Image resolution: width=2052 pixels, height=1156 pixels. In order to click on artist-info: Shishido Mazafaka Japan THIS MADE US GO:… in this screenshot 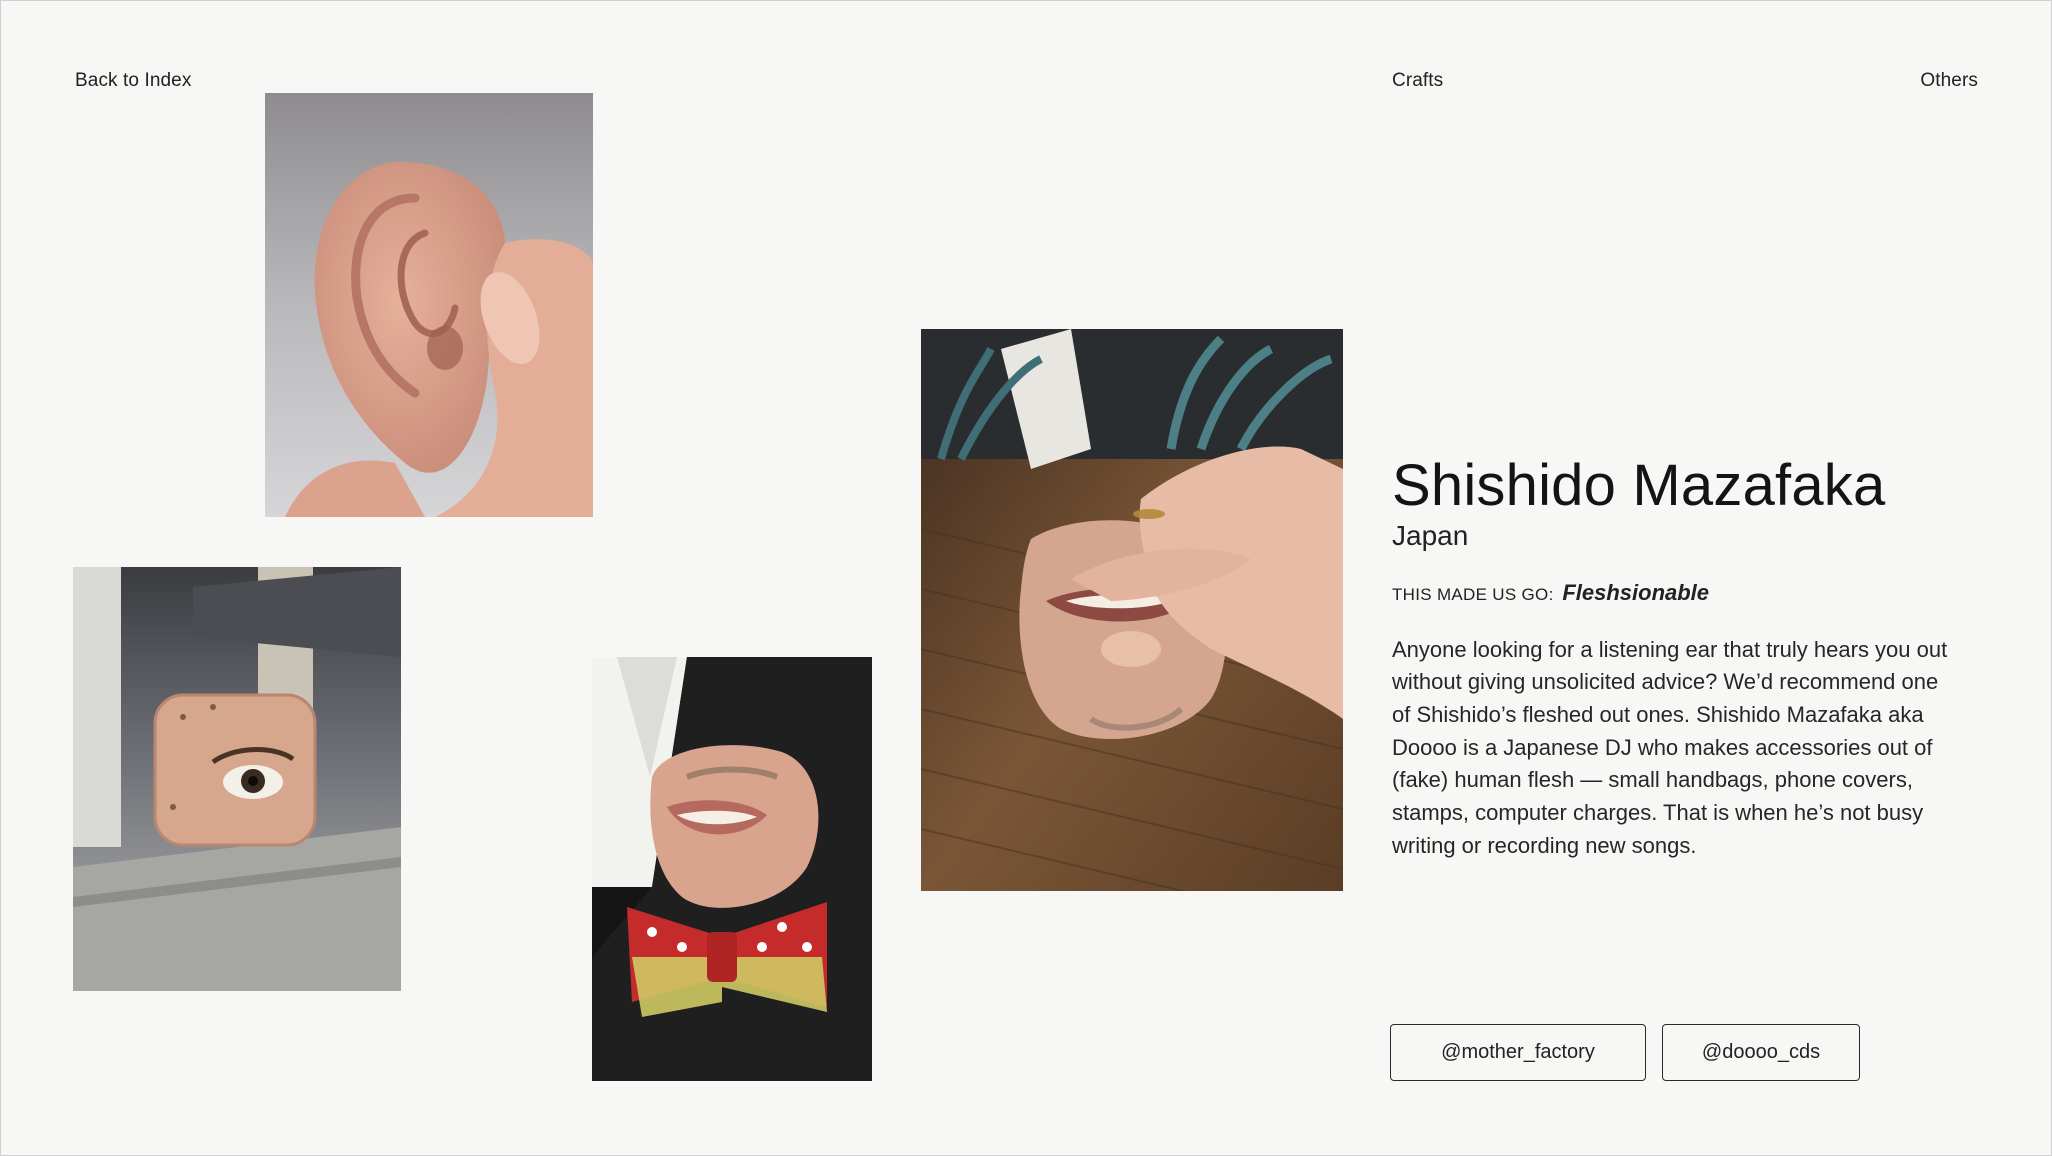, I will do `click(1677, 658)`.